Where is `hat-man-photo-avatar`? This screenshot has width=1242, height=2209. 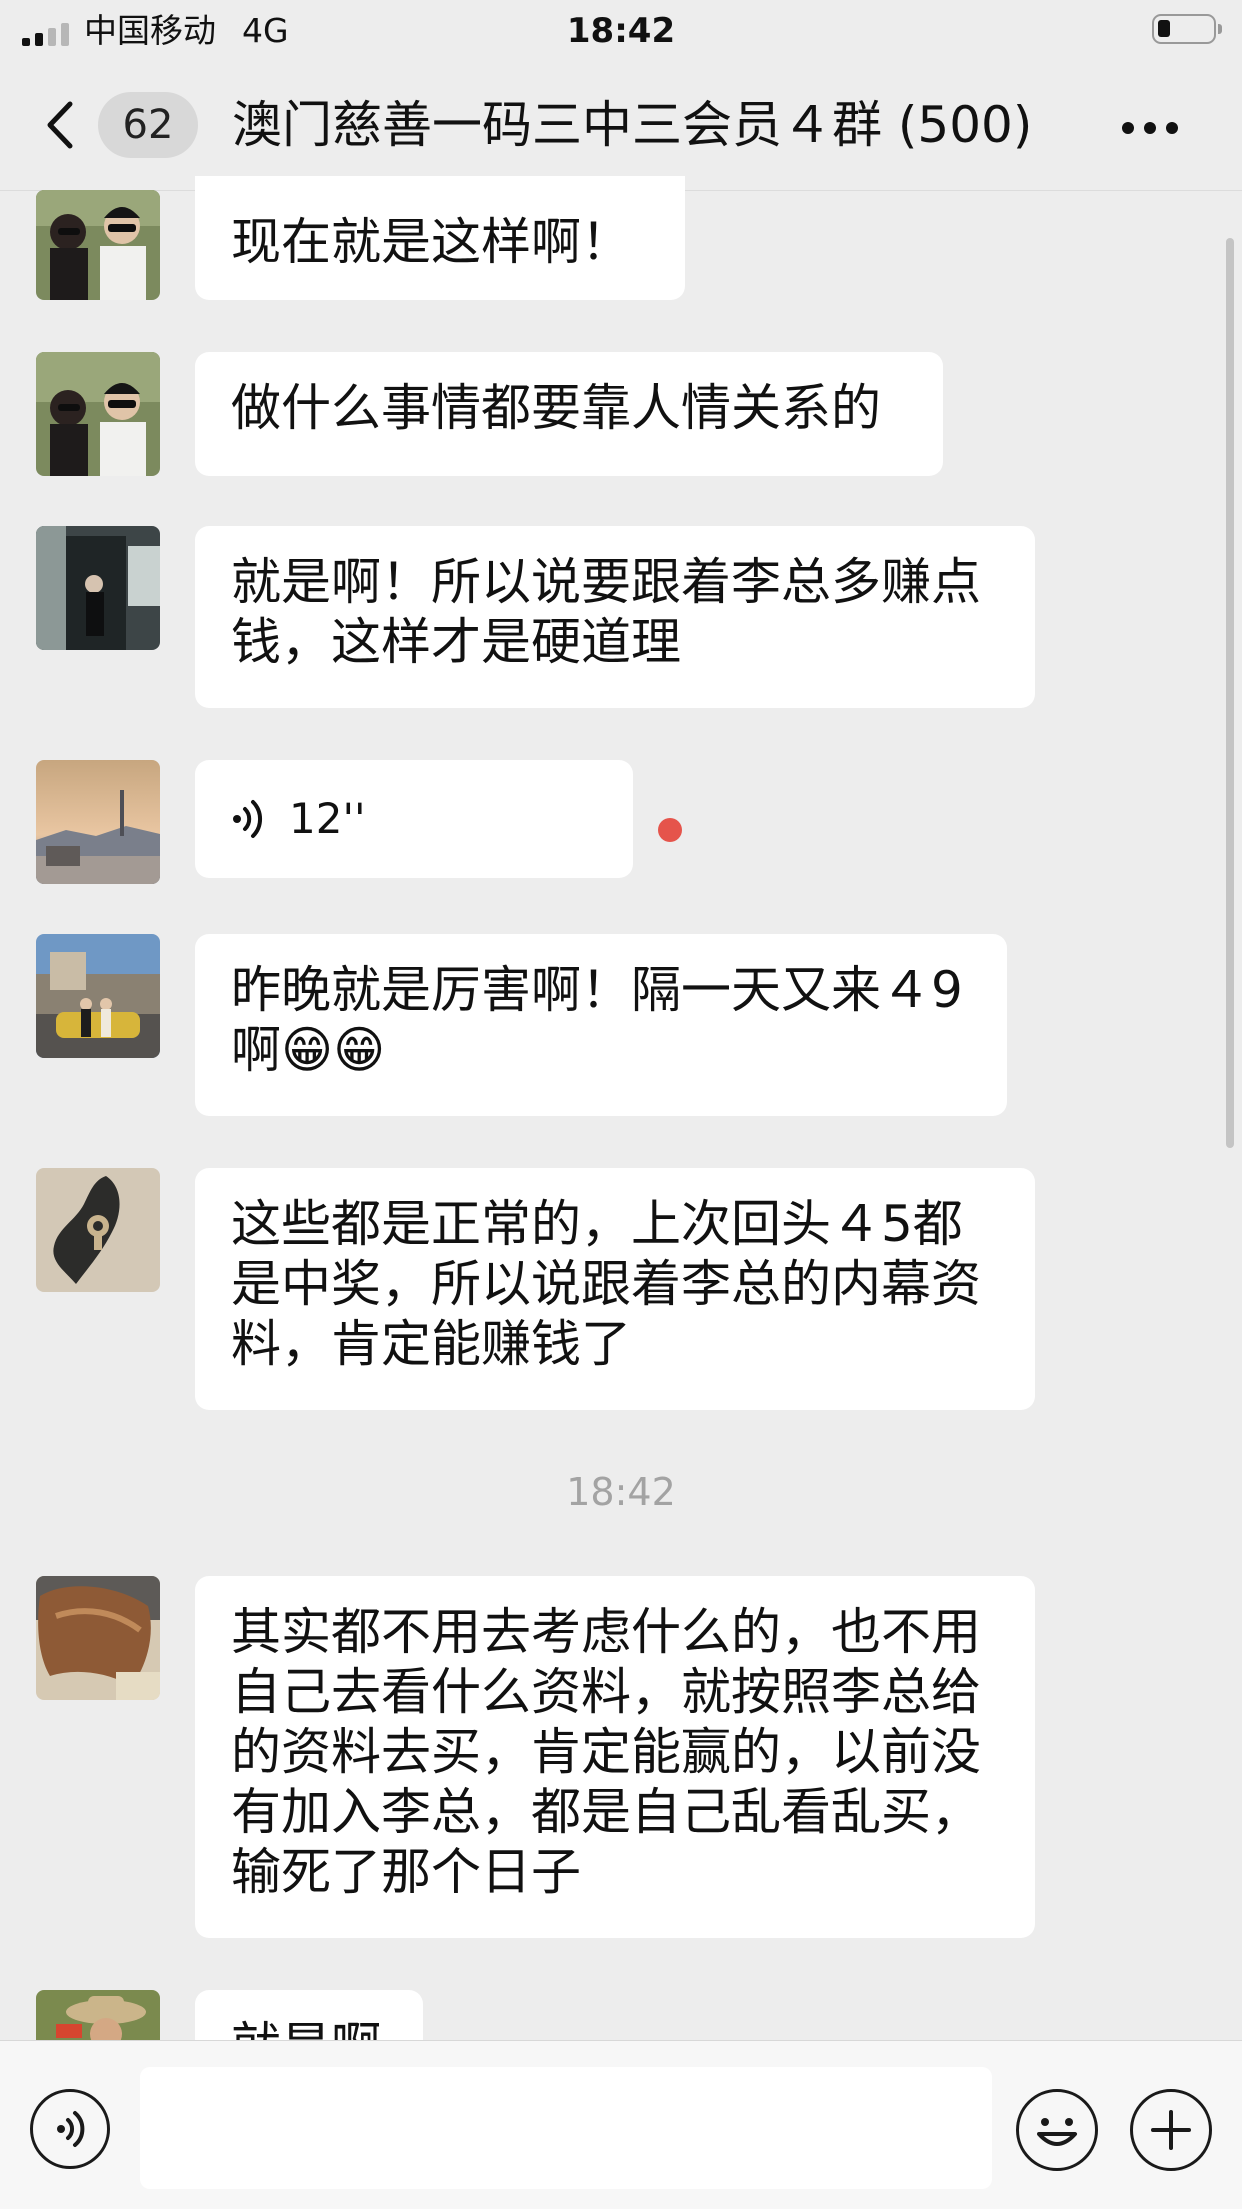 hat-man-photo-avatar is located at coordinates (98, 2015).